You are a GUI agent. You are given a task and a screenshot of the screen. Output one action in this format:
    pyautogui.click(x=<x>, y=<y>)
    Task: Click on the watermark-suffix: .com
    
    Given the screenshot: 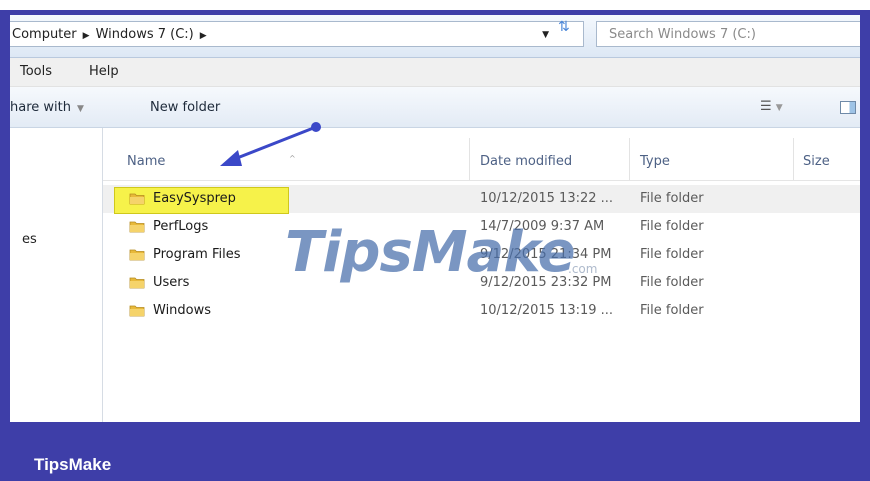 What is the action you would take?
    pyautogui.click(x=583, y=269)
    